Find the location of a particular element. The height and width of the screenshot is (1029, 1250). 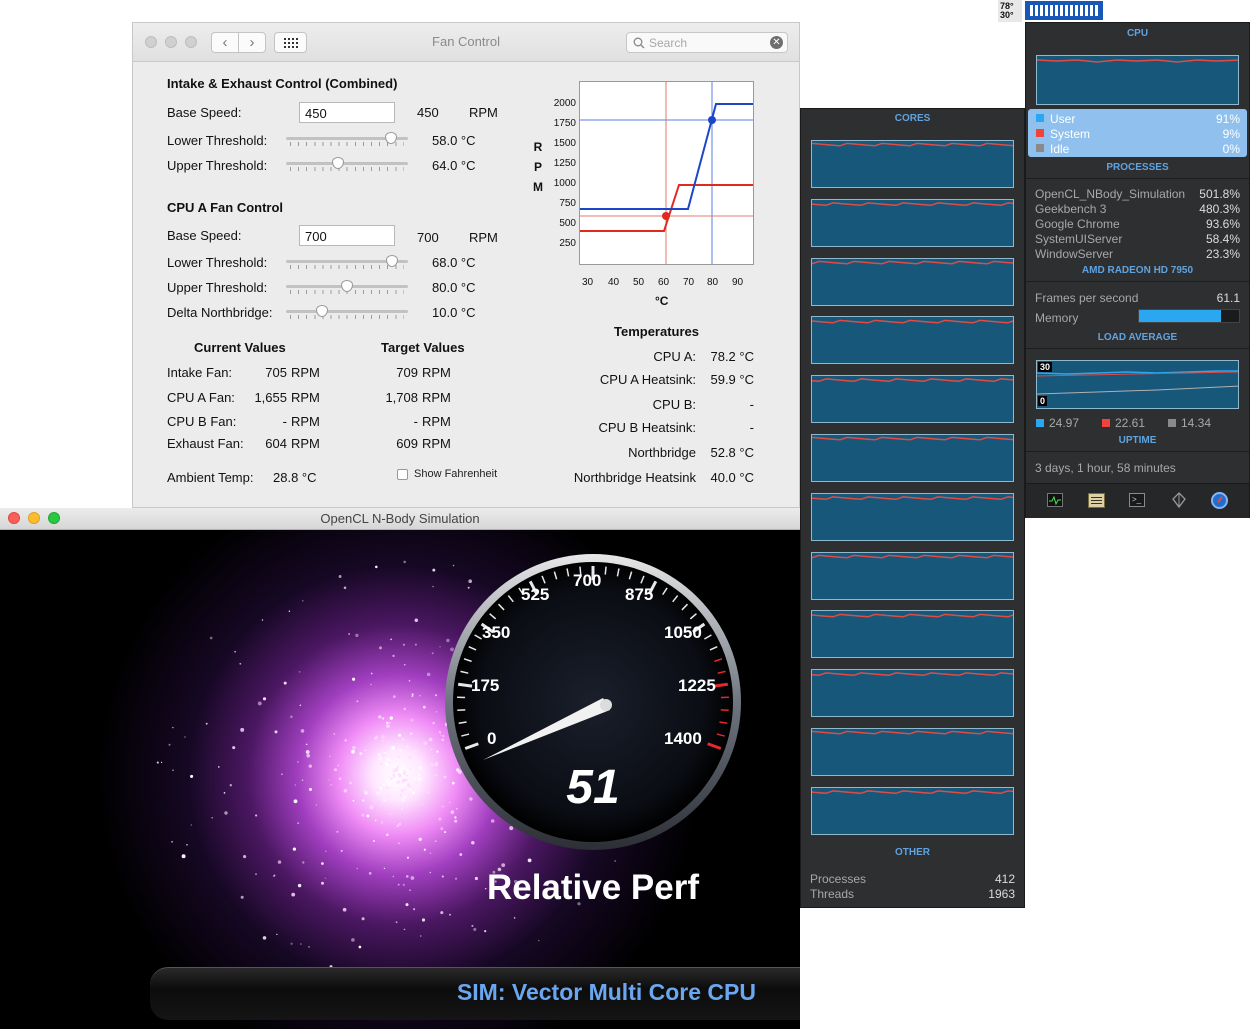

load-average-graph: 30 0 is located at coordinates (1137, 384).